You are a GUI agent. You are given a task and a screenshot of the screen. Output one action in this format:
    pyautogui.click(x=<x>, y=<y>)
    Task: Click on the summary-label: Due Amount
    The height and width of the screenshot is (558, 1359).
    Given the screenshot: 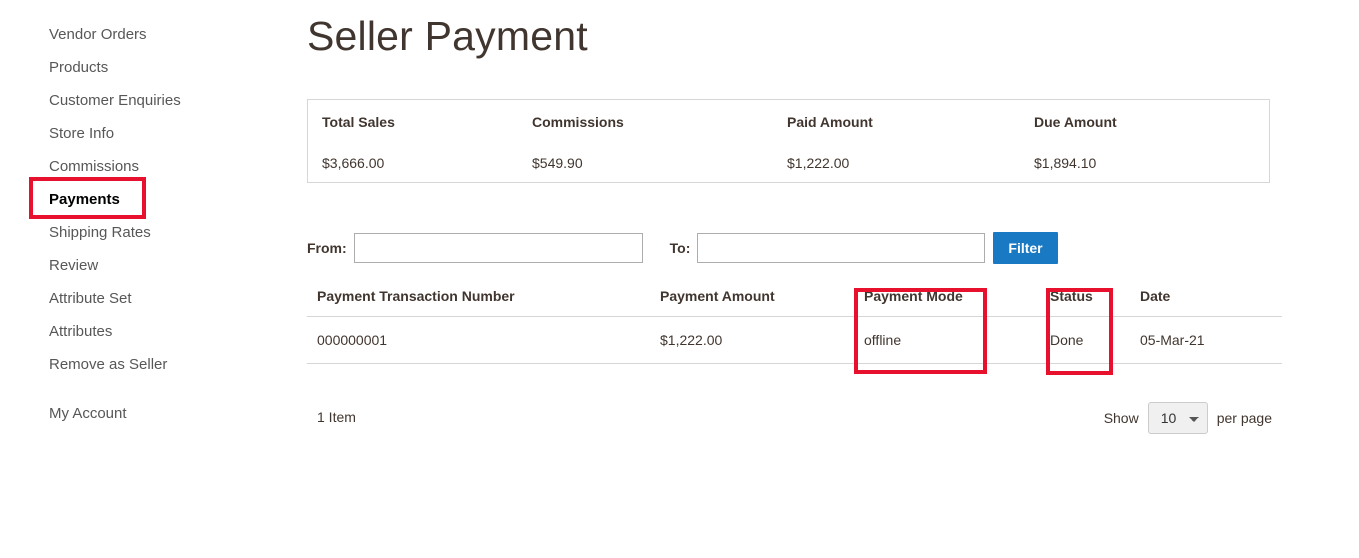 What is the action you would take?
    pyautogui.click(x=1075, y=122)
    